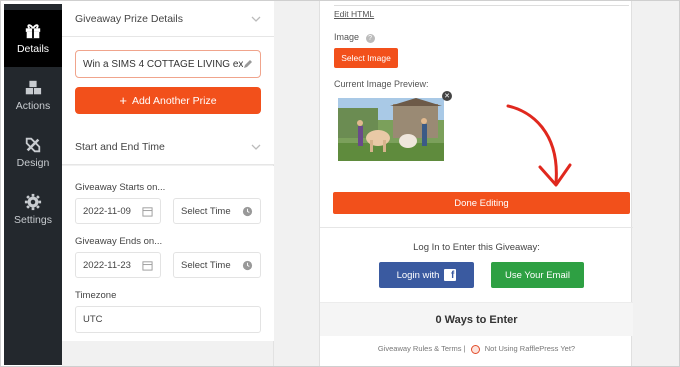 The image size is (680, 367). What do you see at coordinates (481, 203) in the screenshot?
I see `done-editing-button: Done Editing` at bounding box center [481, 203].